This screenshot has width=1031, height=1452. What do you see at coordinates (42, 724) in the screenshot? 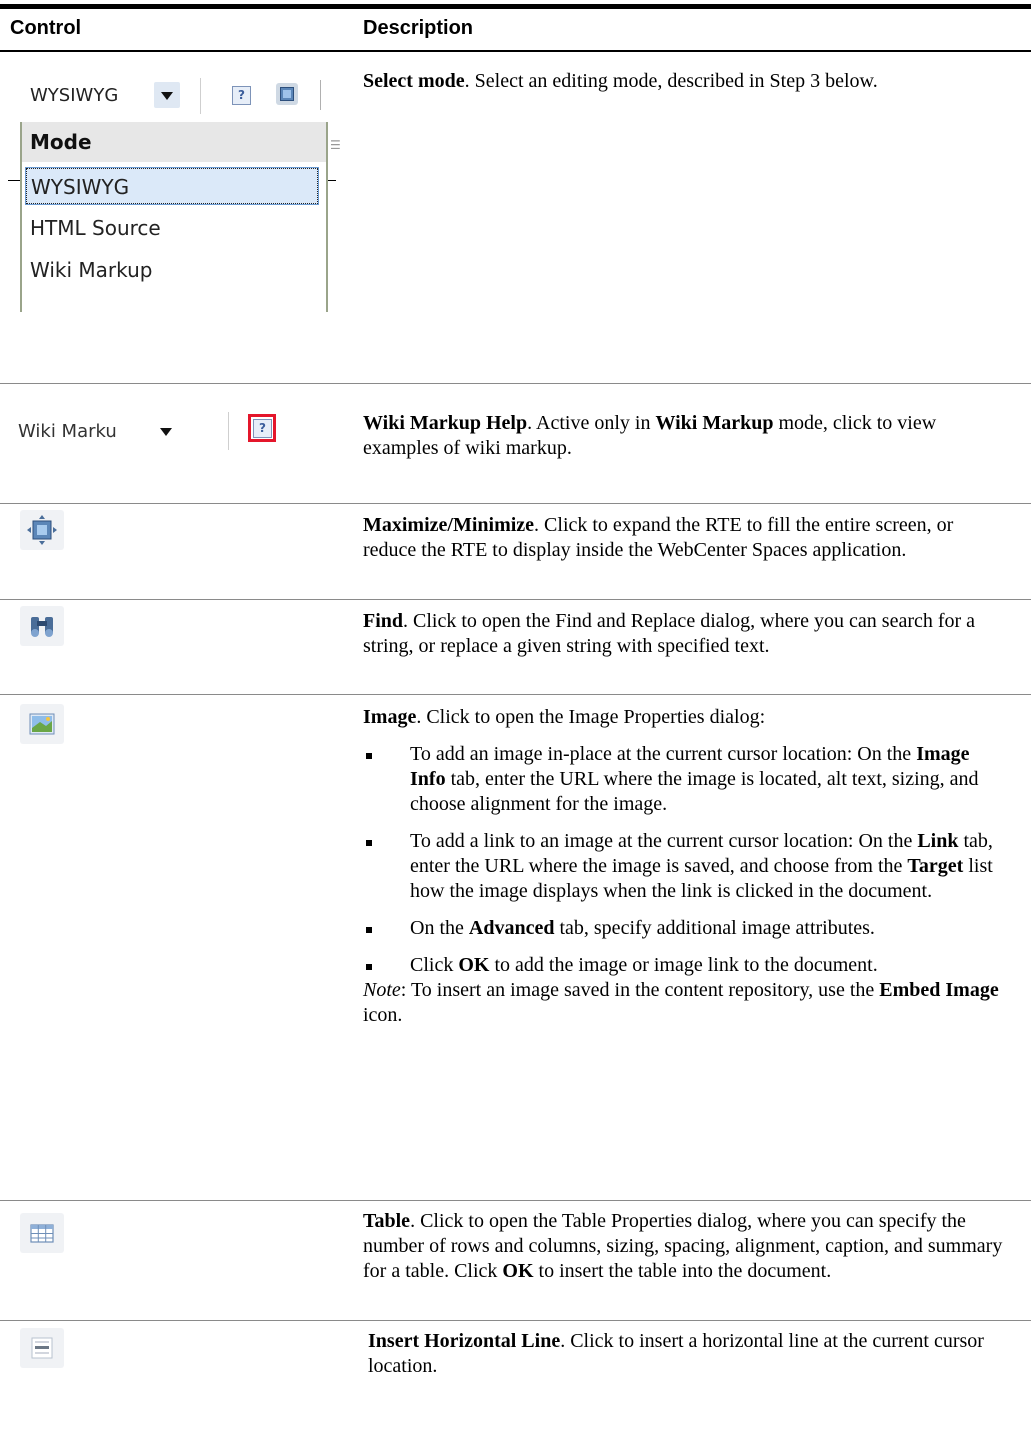
I see `image-icon` at bounding box center [42, 724].